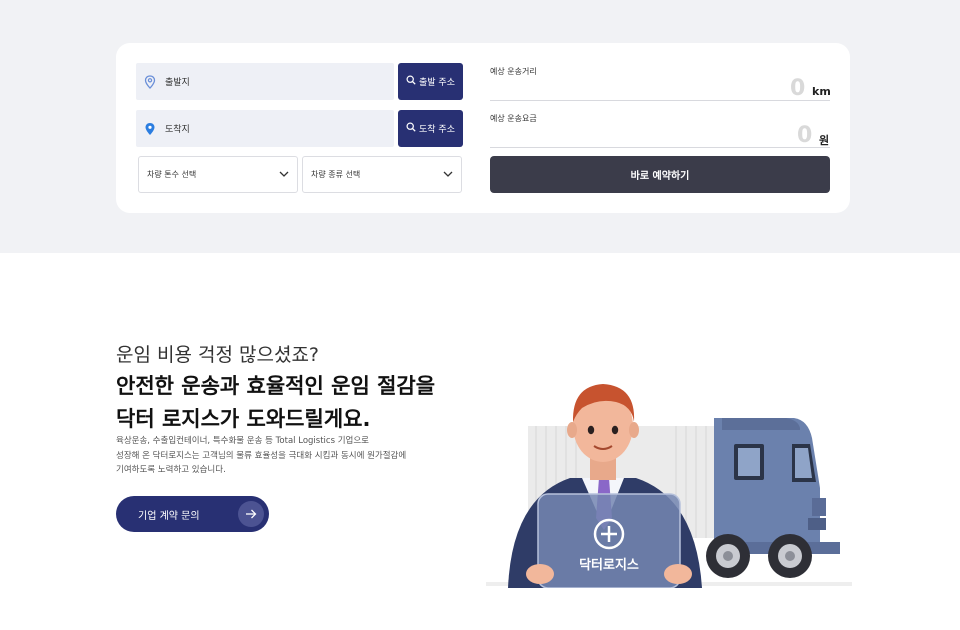  What do you see at coordinates (265, 128) in the screenshot?
I see `destination-input: 도착지` at bounding box center [265, 128].